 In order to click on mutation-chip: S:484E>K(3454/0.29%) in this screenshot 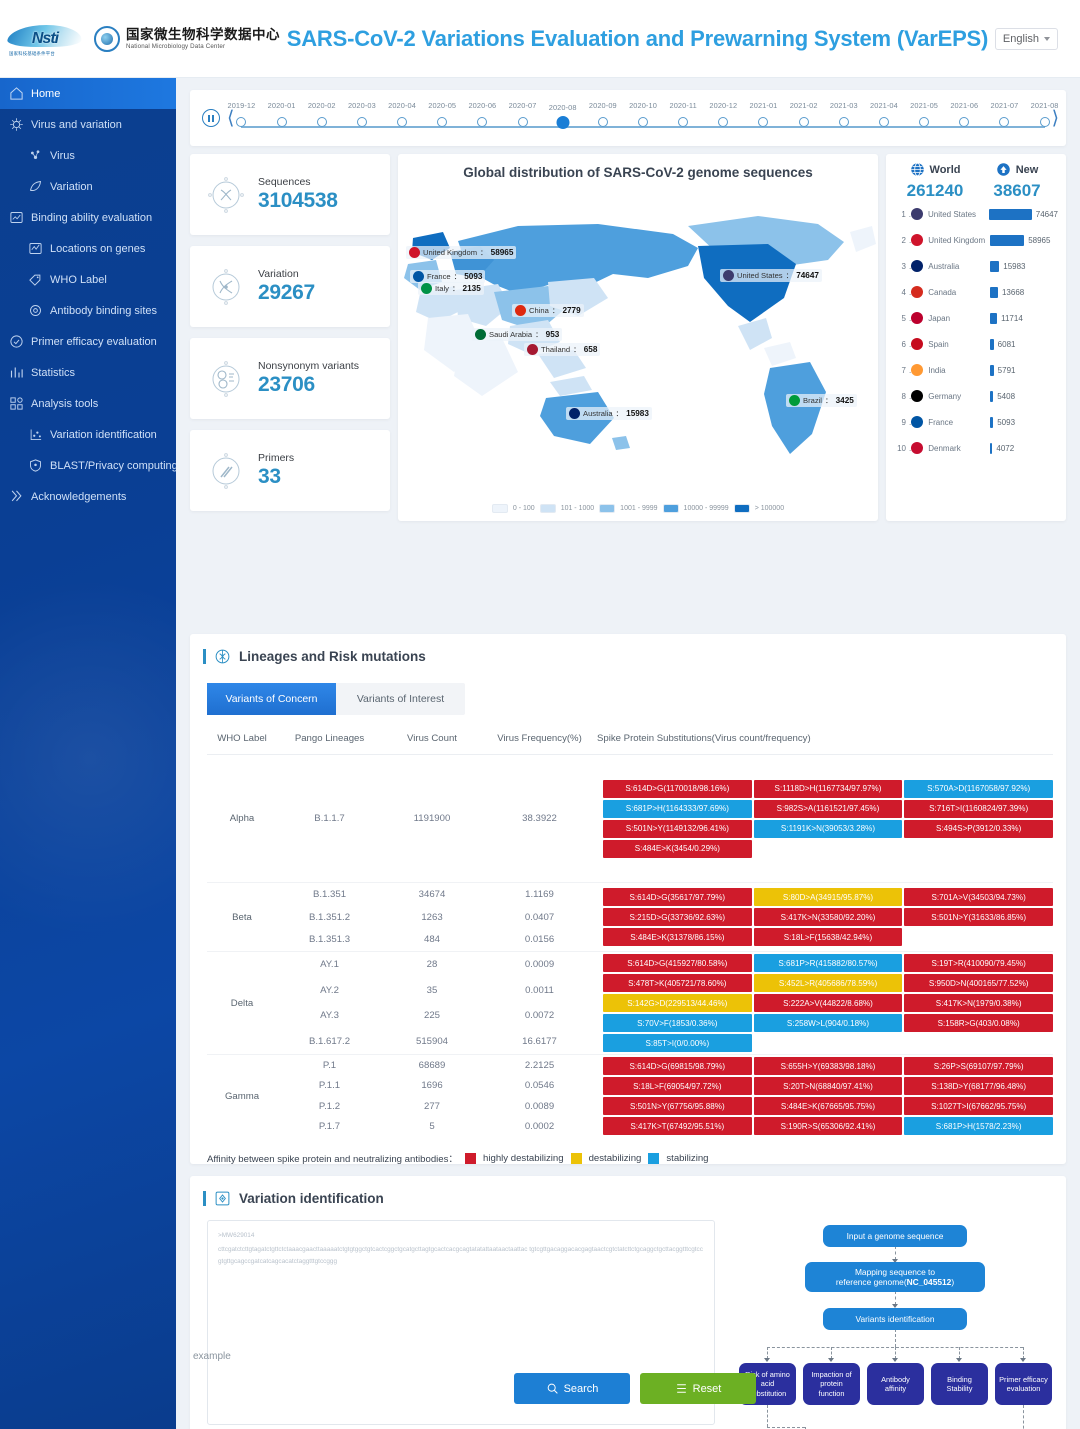, I will do `click(677, 848)`.